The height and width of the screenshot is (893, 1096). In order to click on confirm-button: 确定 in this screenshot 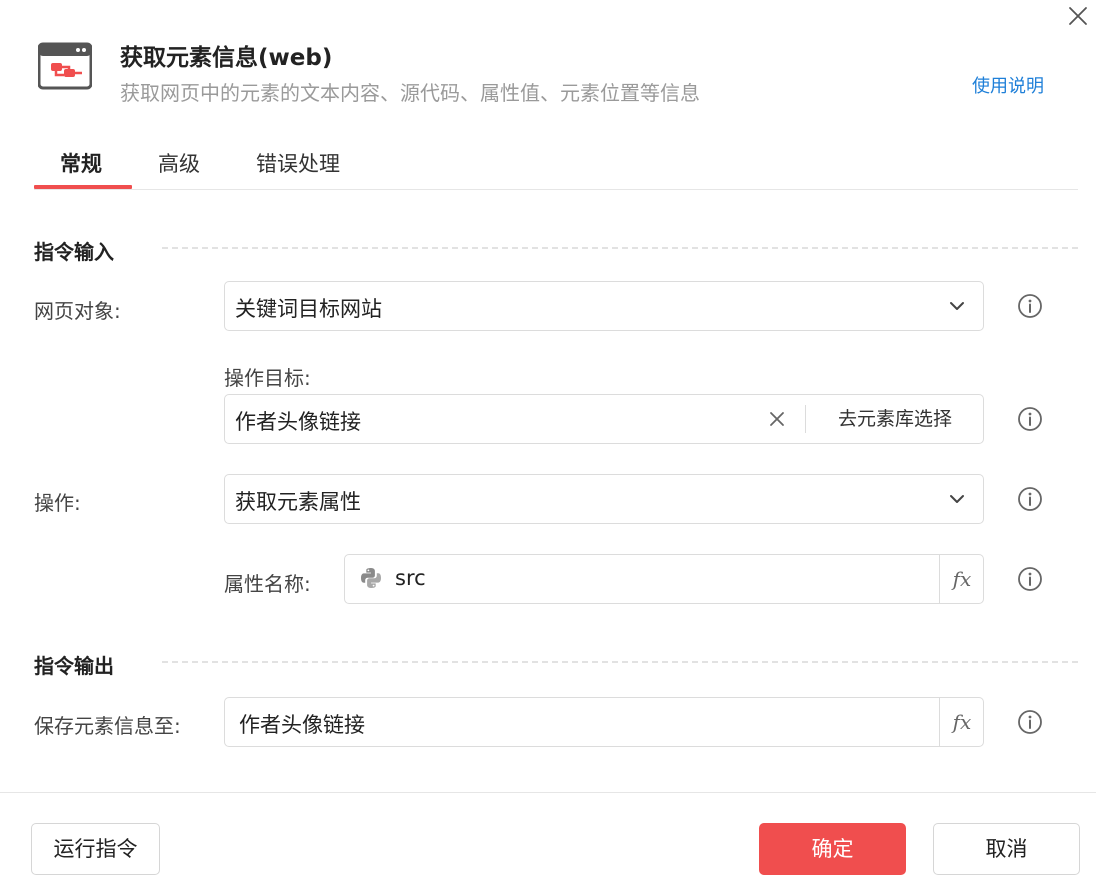, I will do `click(832, 849)`.